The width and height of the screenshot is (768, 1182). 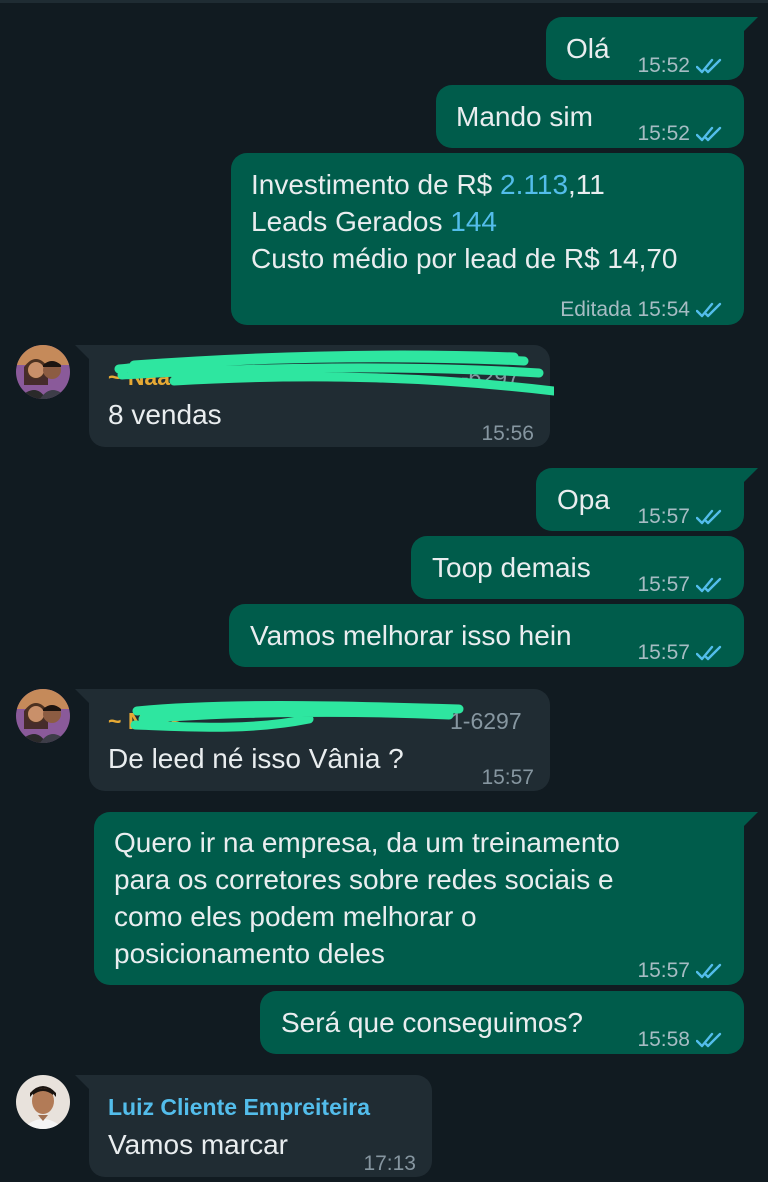 What do you see at coordinates (583, 499) in the screenshot?
I see `message-text: Opa` at bounding box center [583, 499].